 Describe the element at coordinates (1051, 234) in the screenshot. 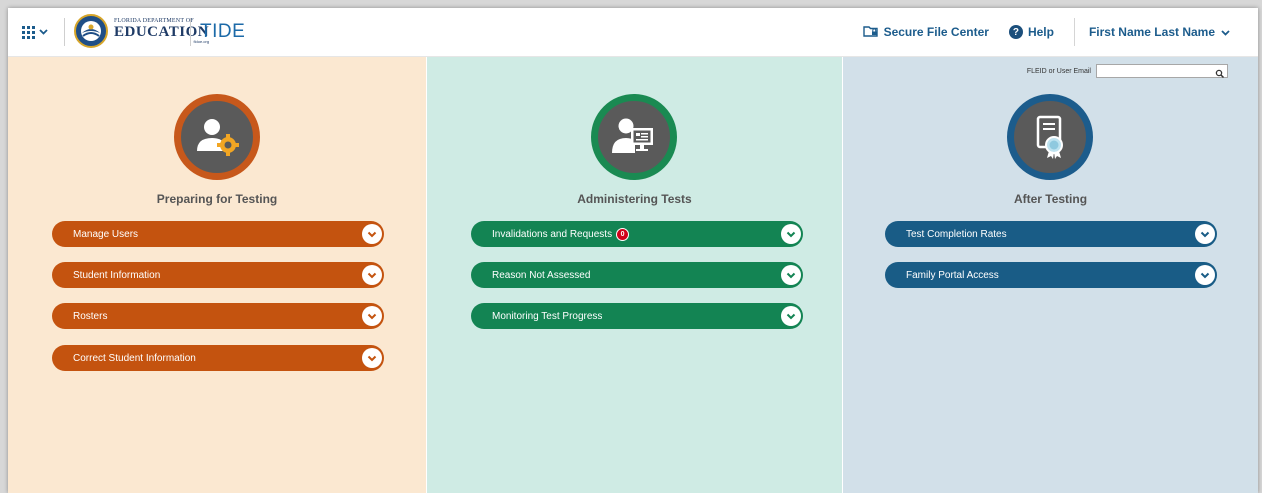

I see `accordion-test-completion-rates: Test Completion Rates` at that location.